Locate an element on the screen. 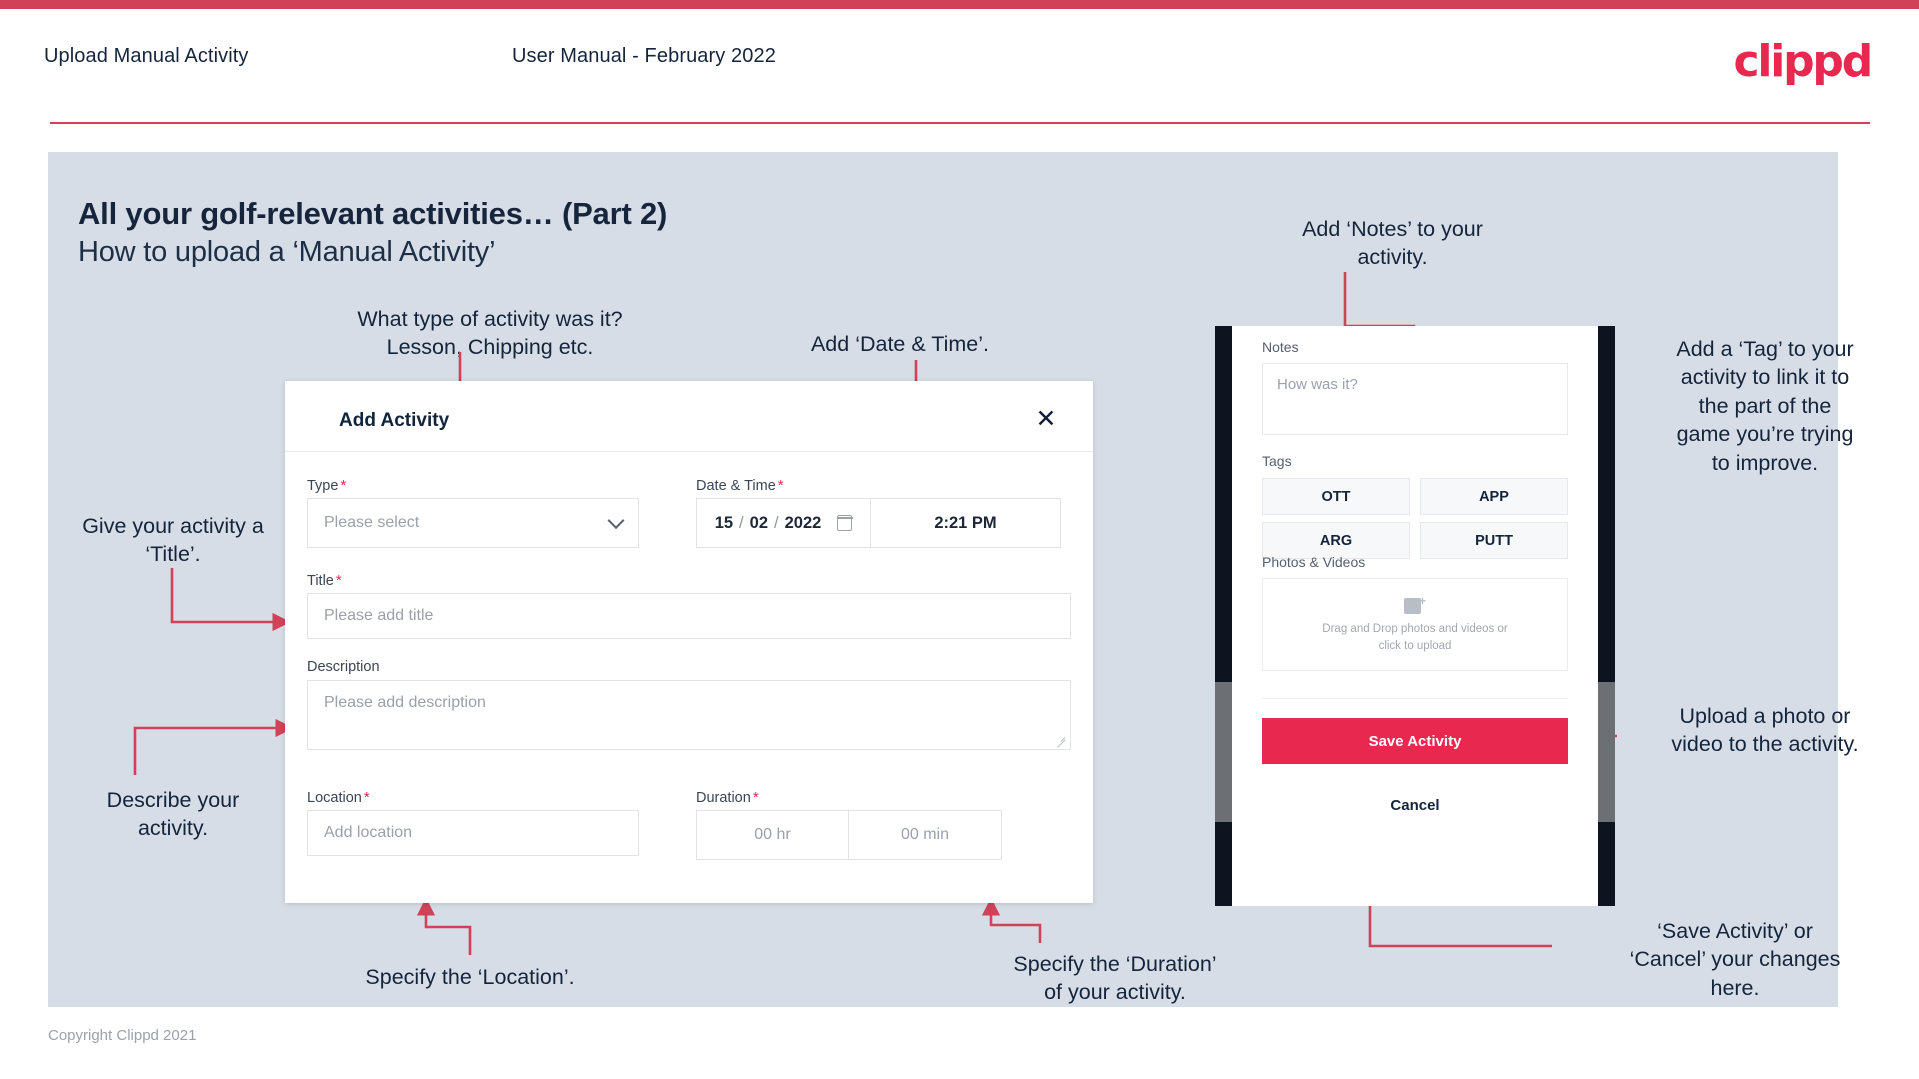 The width and height of the screenshot is (1919, 1079). title-label: Title * is located at coordinates (324, 580).